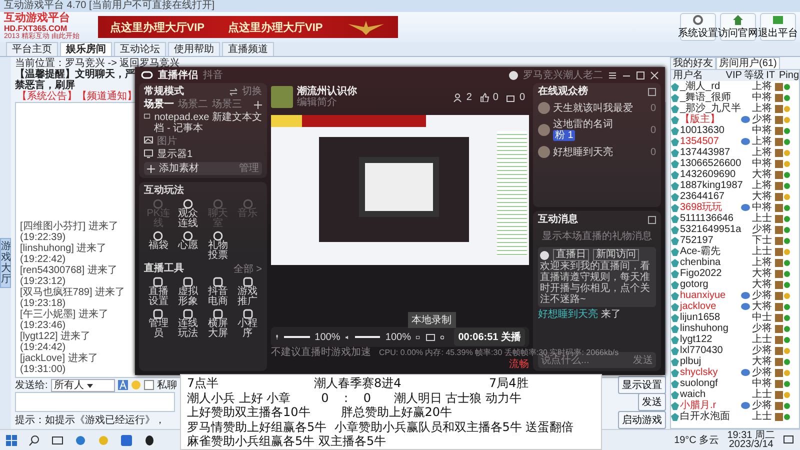 This screenshot has width=800, height=450. What do you see at coordinates (179, 168) in the screenshot?
I see `add-source-button: 添加素材` at bounding box center [179, 168].